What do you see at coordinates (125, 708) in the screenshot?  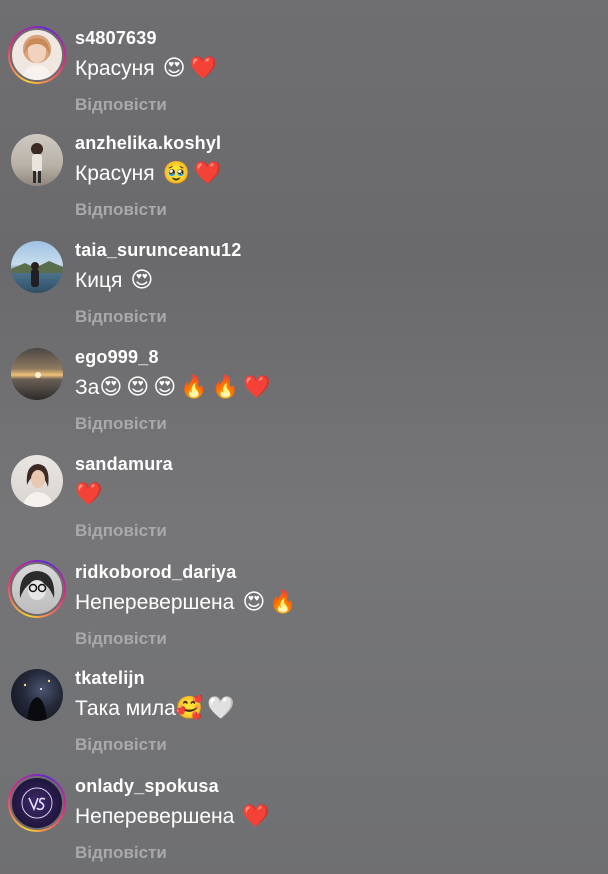 I see `comment-body: Така мила` at bounding box center [125, 708].